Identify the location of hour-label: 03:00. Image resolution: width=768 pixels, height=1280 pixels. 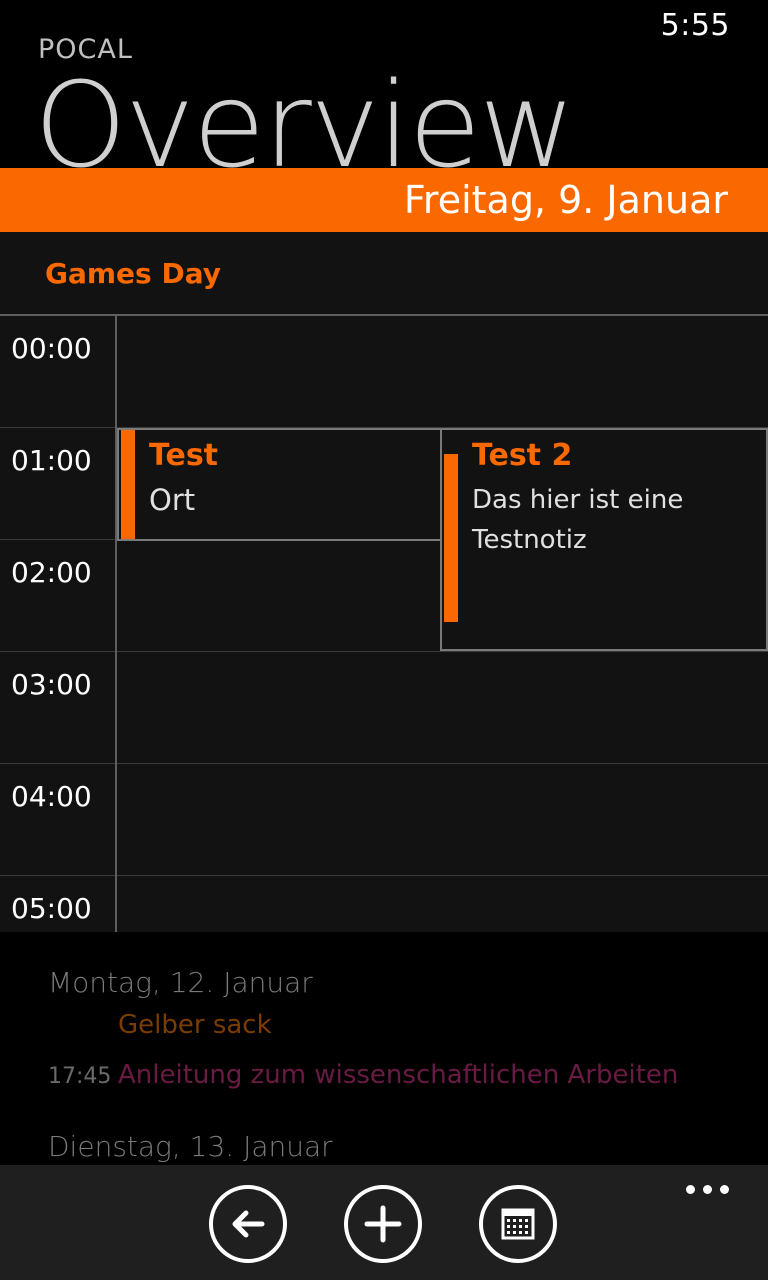
(51, 684).